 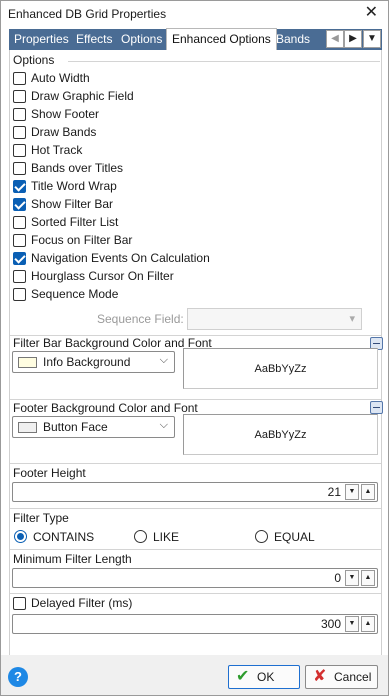 I want to click on radio-label: EQUAL, so click(x=294, y=537).